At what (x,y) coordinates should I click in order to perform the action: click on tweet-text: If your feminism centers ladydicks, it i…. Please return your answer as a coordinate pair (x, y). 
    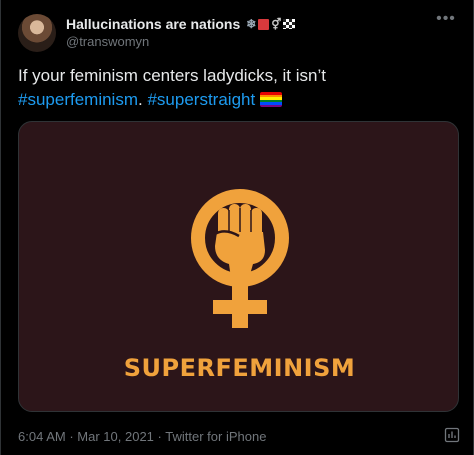
    Looking at the image, I should click on (238, 88).